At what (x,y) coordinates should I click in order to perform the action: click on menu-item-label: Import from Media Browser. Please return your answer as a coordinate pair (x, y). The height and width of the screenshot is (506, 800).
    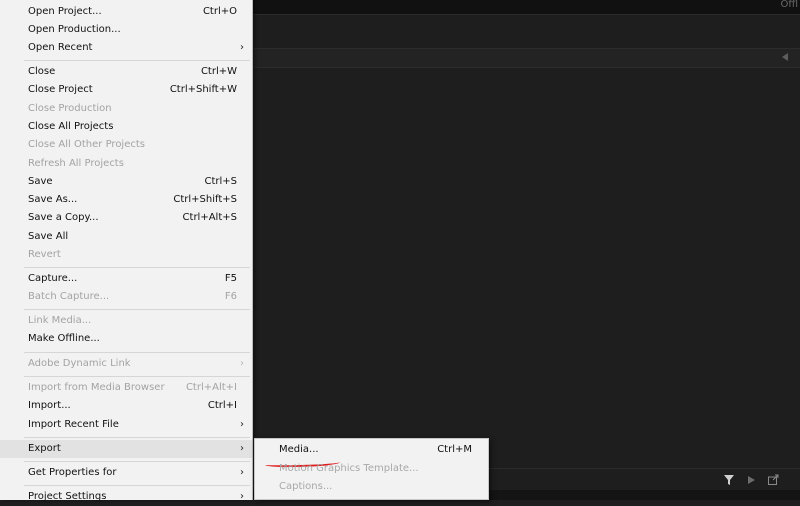
    Looking at the image, I should click on (96, 387).